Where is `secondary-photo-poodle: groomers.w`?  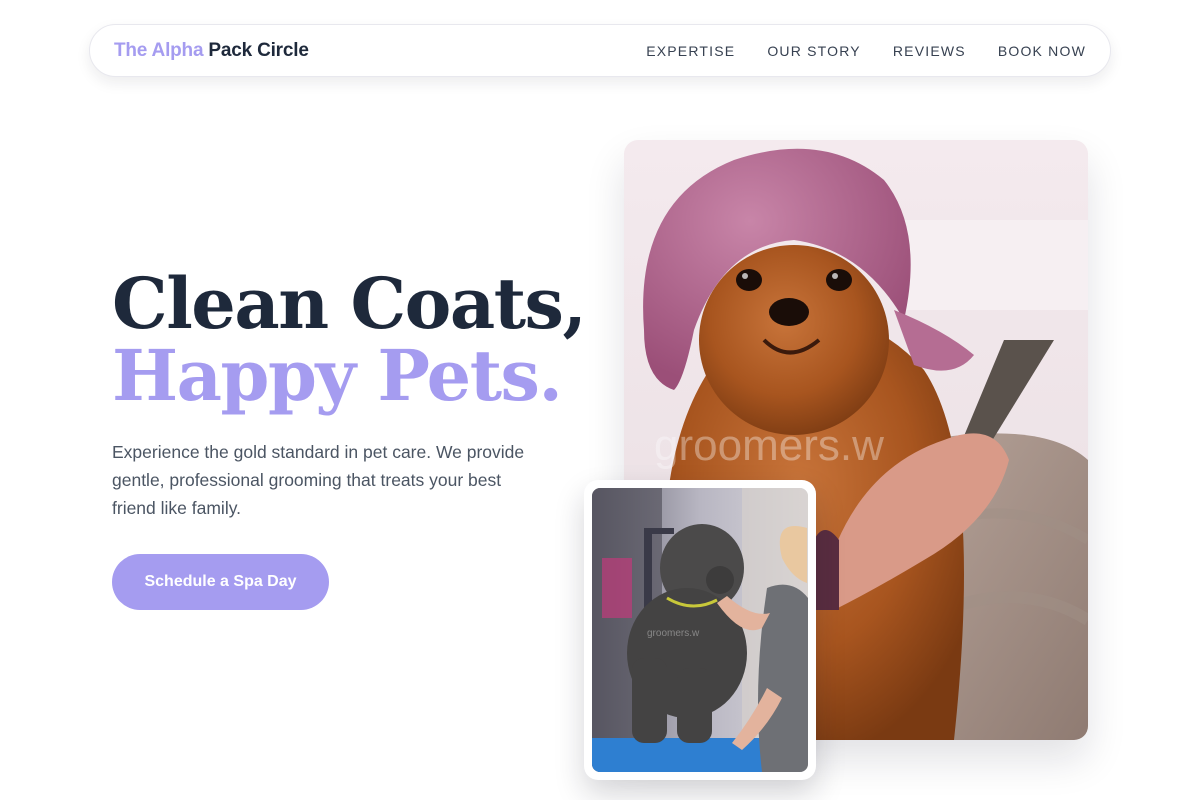
secondary-photo-poodle: groomers.w is located at coordinates (700, 630).